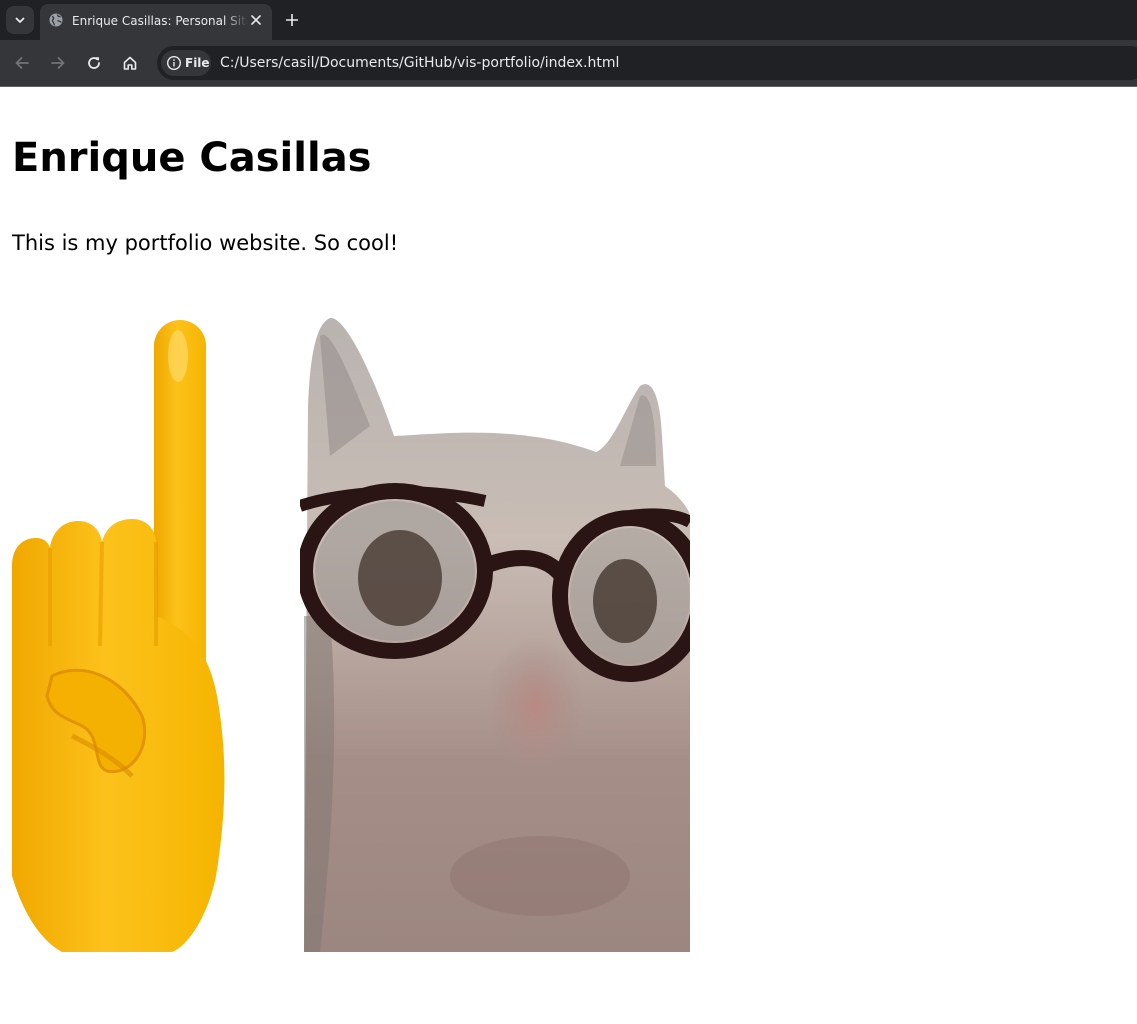 This screenshot has width=1137, height=1024. Describe the element at coordinates (197, 63) in the screenshot. I see `site-info-label: File` at that location.